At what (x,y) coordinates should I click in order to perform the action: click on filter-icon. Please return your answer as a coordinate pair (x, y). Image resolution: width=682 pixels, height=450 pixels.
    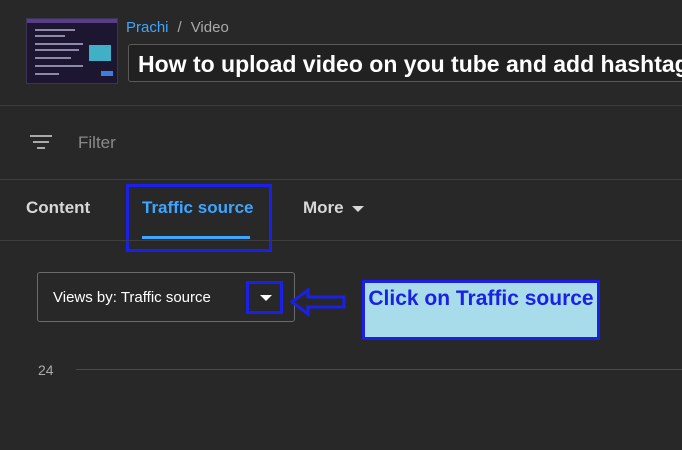
    Looking at the image, I should click on (41, 142).